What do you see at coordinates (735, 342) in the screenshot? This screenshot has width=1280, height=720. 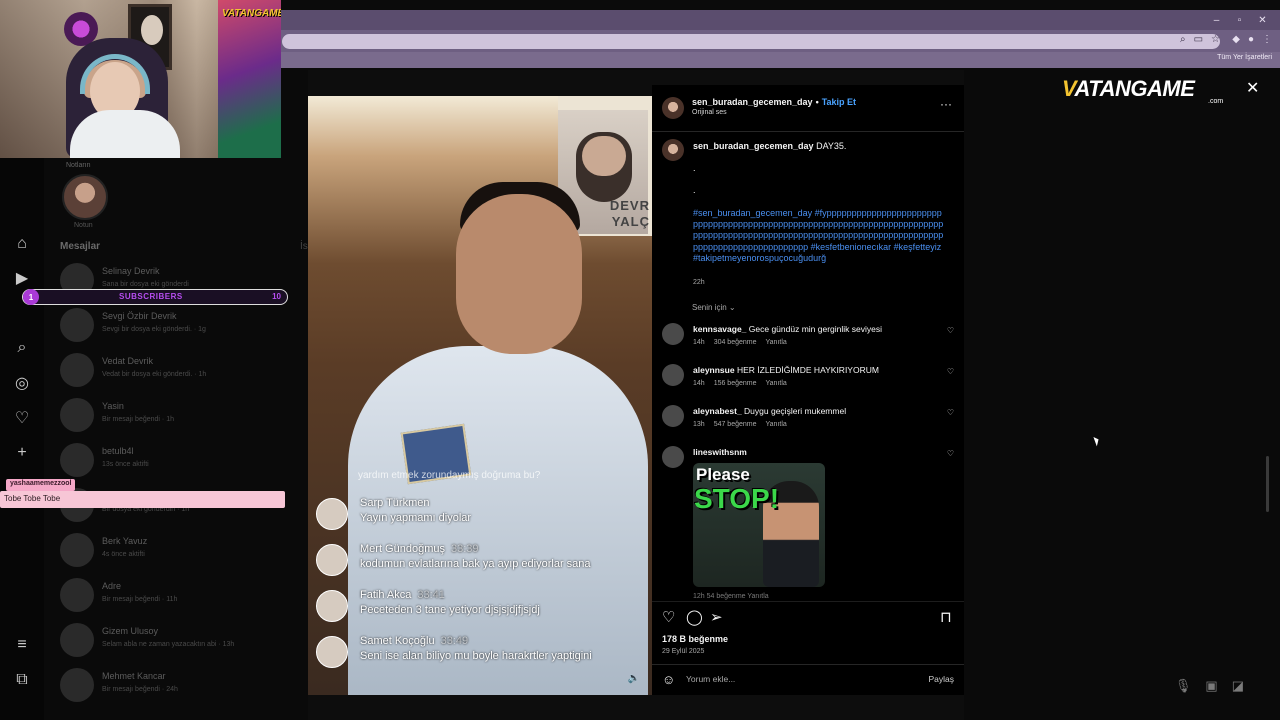 I see `comment-likes: 304 beğenme` at bounding box center [735, 342].